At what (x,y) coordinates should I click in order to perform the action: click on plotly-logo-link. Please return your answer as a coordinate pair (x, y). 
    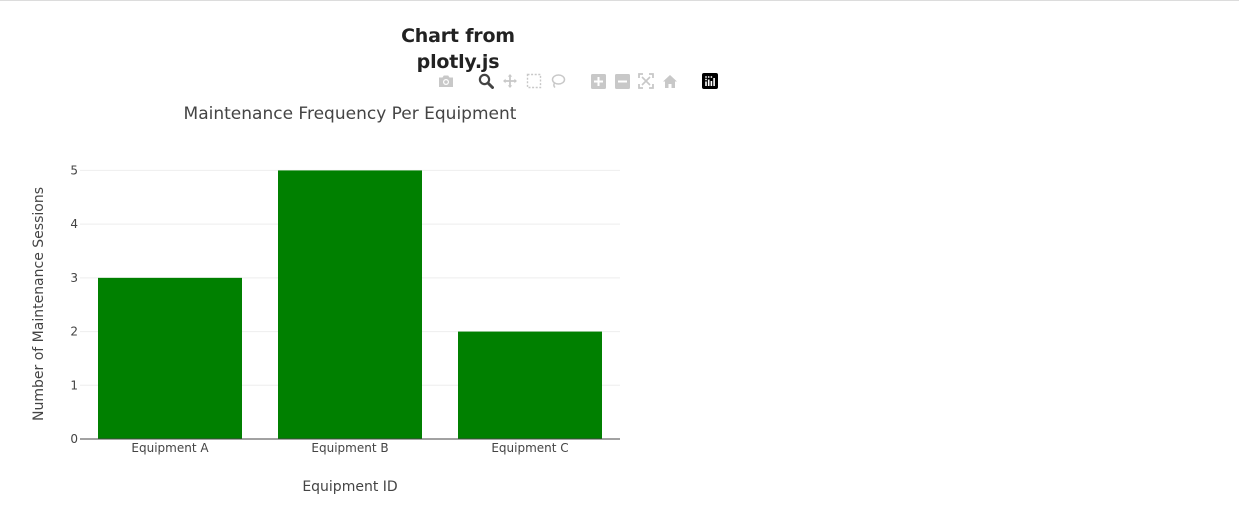
    Looking at the image, I should click on (710, 81).